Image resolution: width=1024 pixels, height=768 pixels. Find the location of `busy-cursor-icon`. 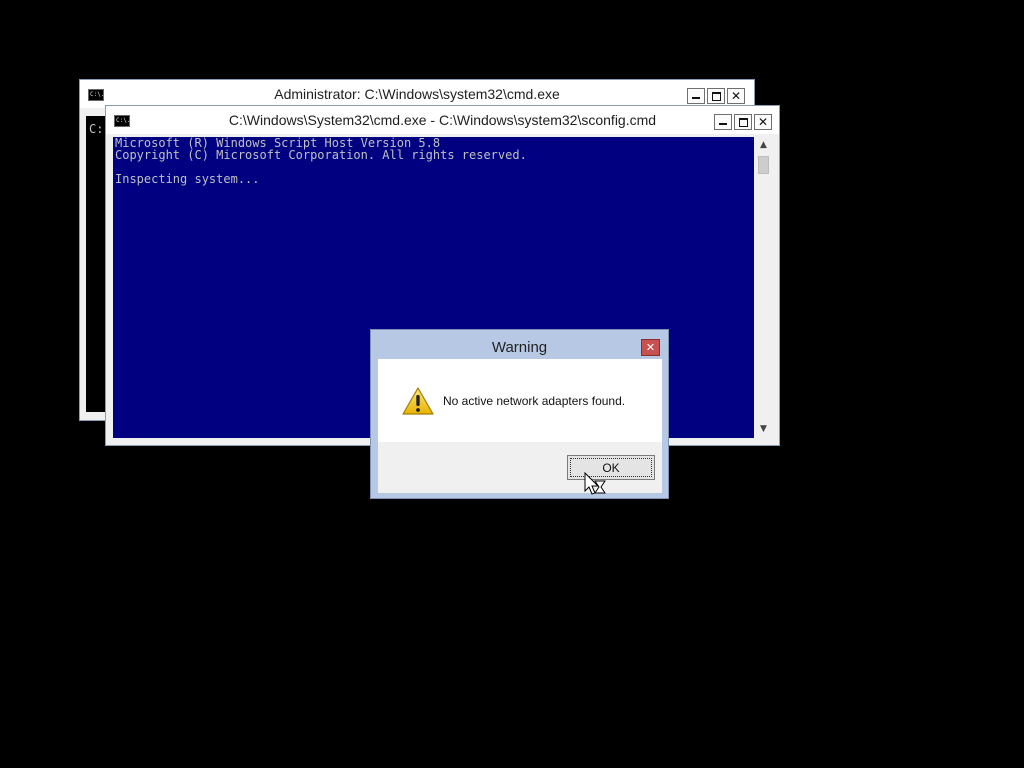

busy-cursor-icon is located at coordinates (595, 483).